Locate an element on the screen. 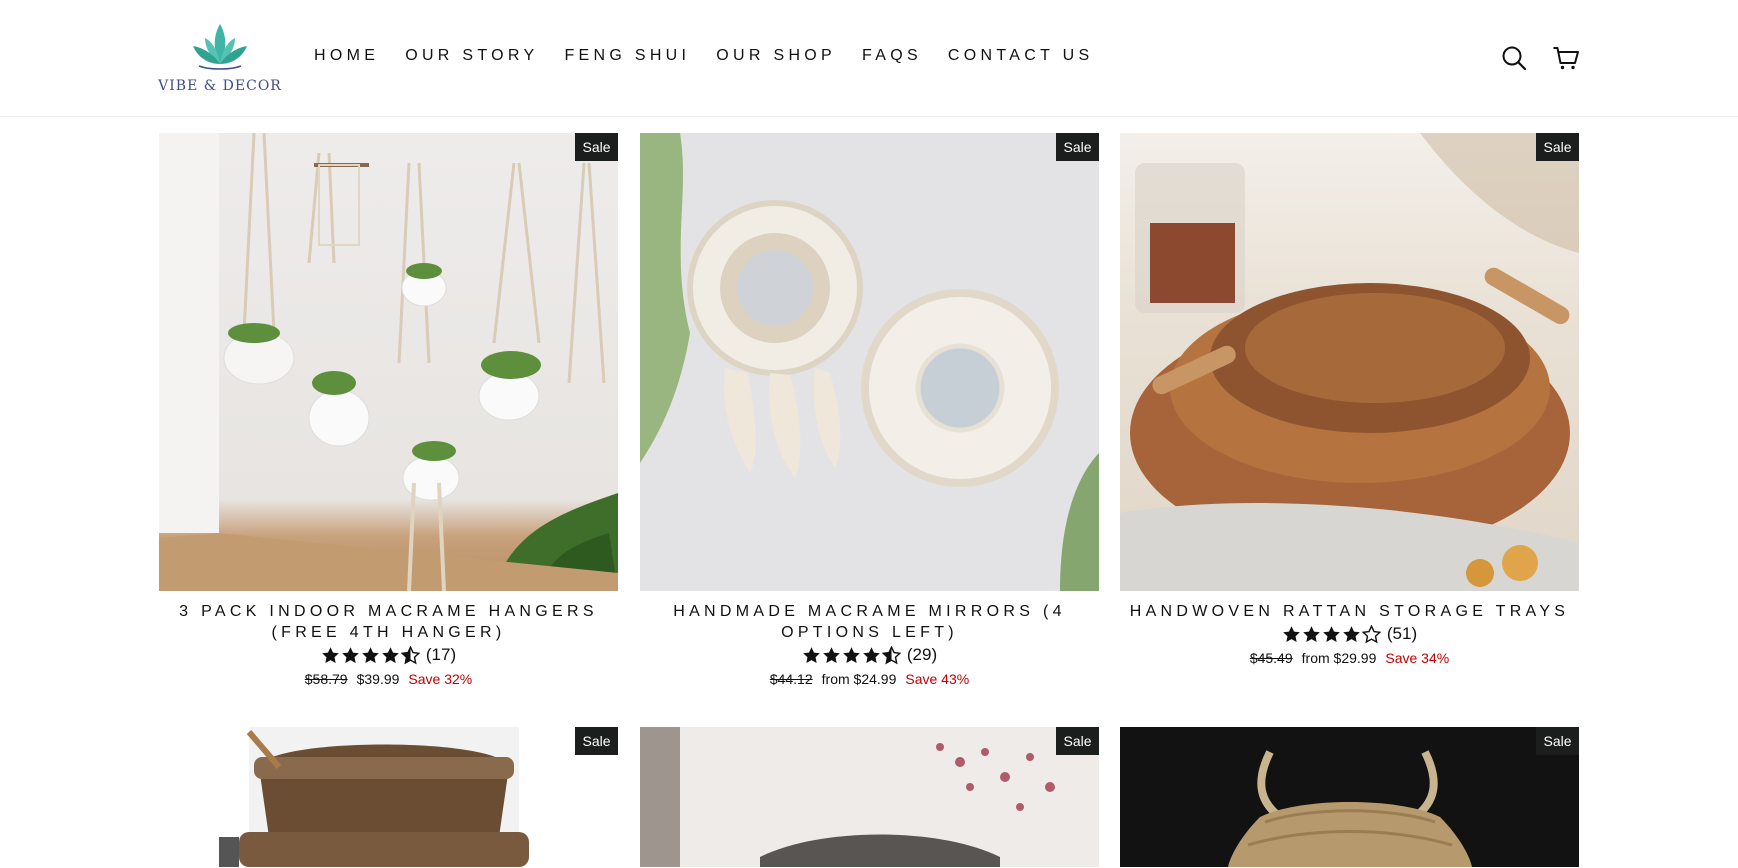 This screenshot has height=868, width=1738. brand-logo: VIBE & DECOR is located at coordinates (220, 60).